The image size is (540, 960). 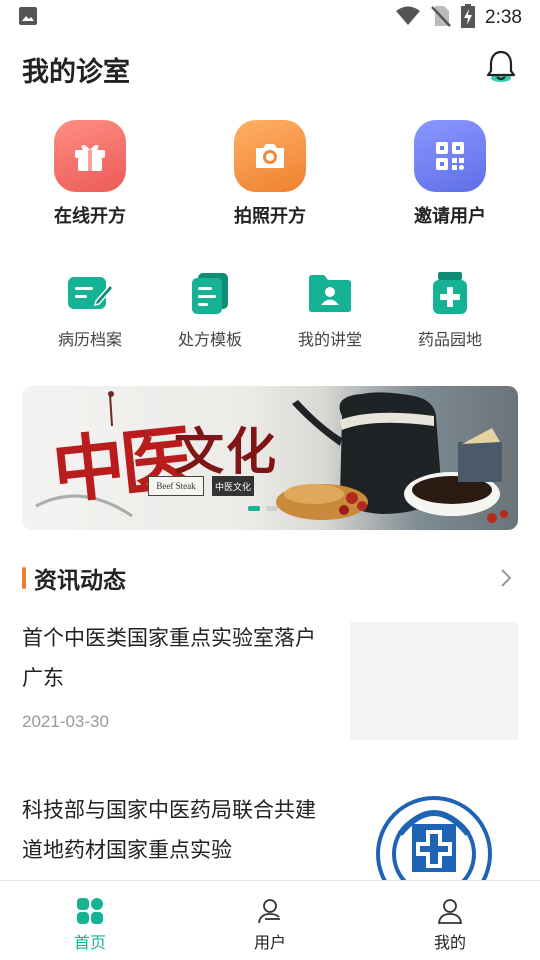 I want to click on tool-medical-records: 病历档案, so click(x=90, y=310).